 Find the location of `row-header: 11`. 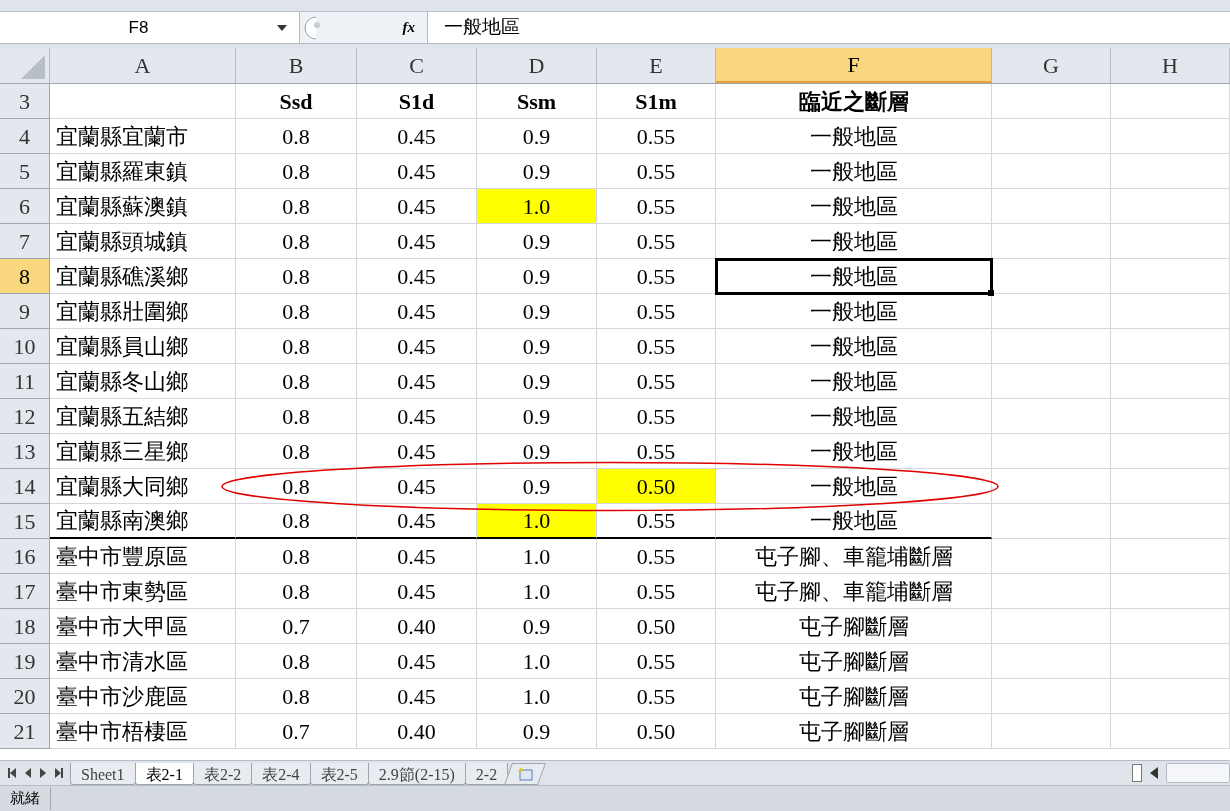

row-header: 11 is located at coordinates (25, 381).